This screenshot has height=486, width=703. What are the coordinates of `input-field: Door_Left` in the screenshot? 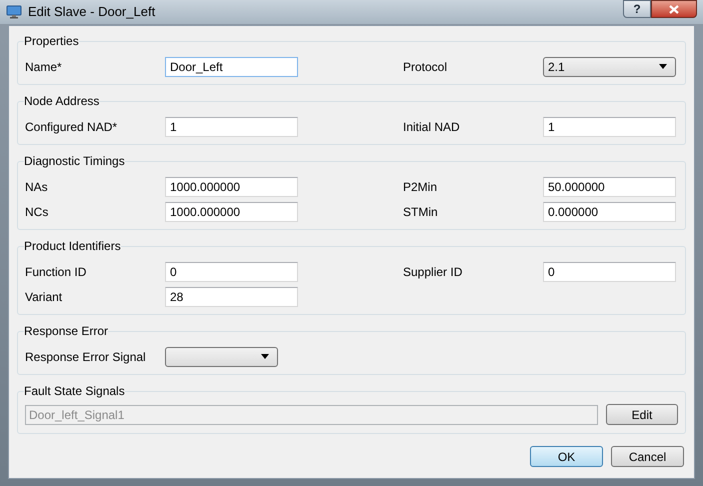 It's located at (231, 66).